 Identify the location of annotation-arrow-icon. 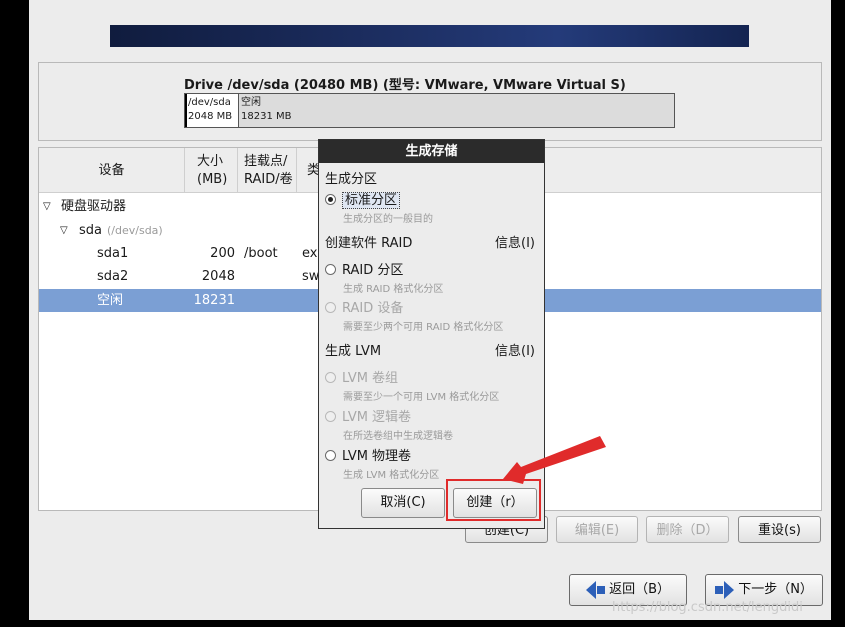
(554, 460).